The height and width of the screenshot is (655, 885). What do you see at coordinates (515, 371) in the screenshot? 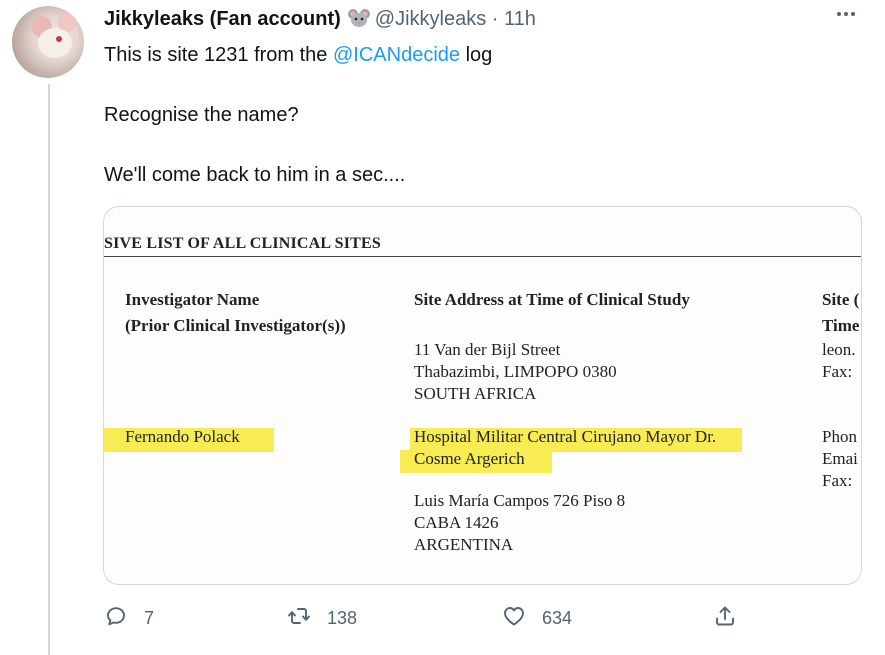
I see `address-line: Thabazimbi, LIMPOPO 0380` at bounding box center [515, 371].